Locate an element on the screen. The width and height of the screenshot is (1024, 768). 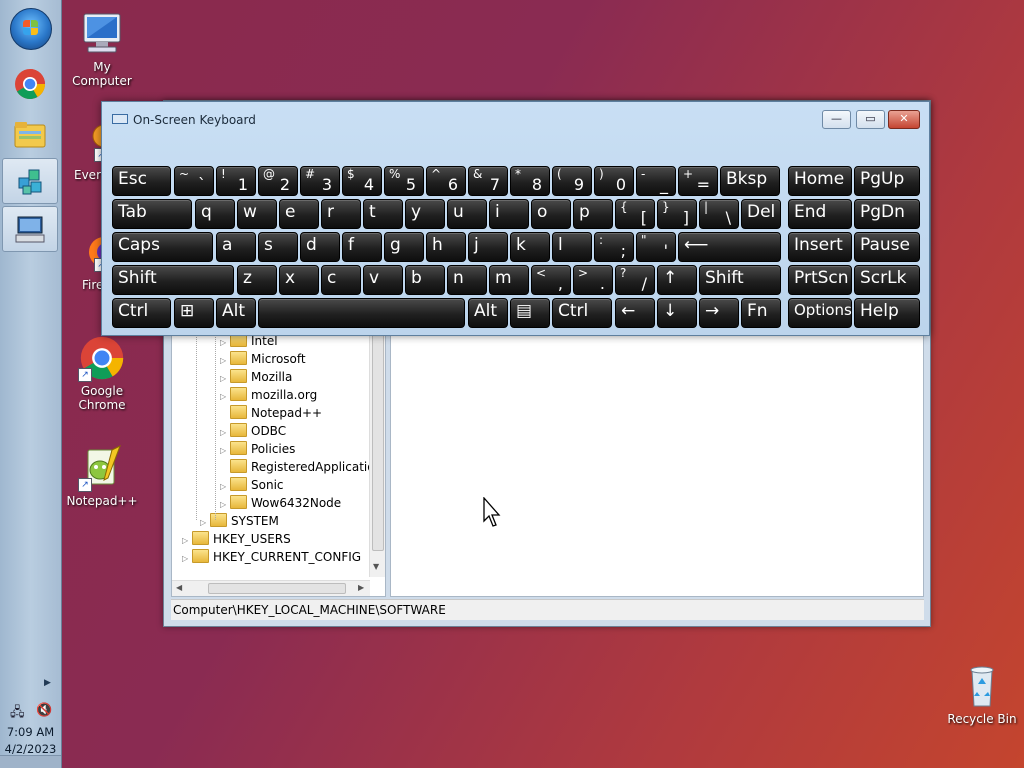
key-3: #3 is located at coordinates (320, 181).